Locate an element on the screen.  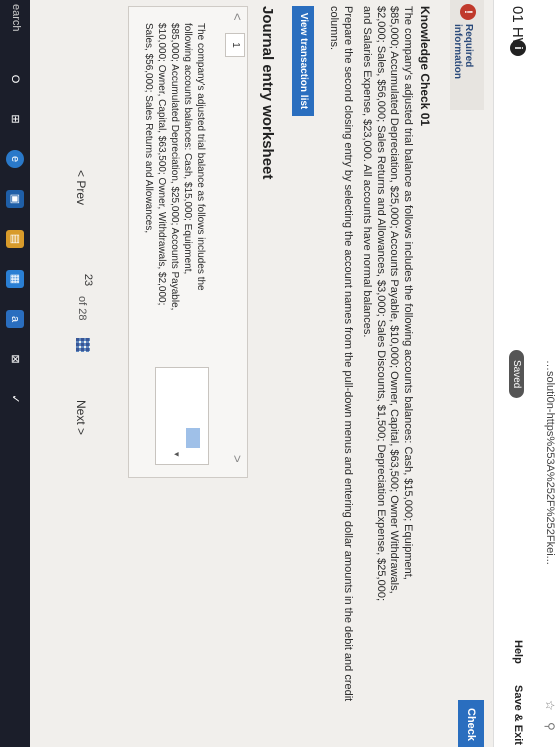
task-view-icon: ⊞ is located at coordinates (15, 119).